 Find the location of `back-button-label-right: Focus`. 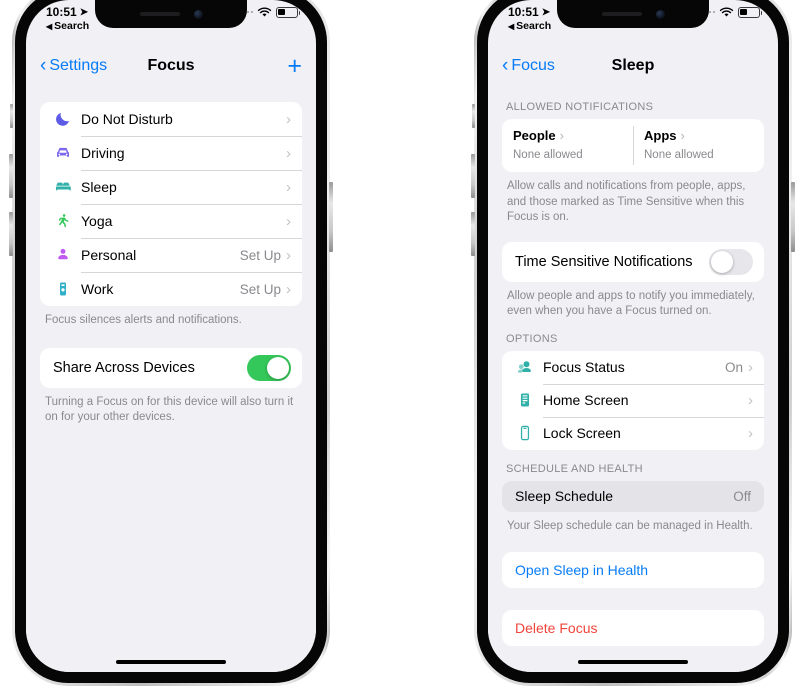

back-button-label-right: Focus is located at coordinates (533, 65).